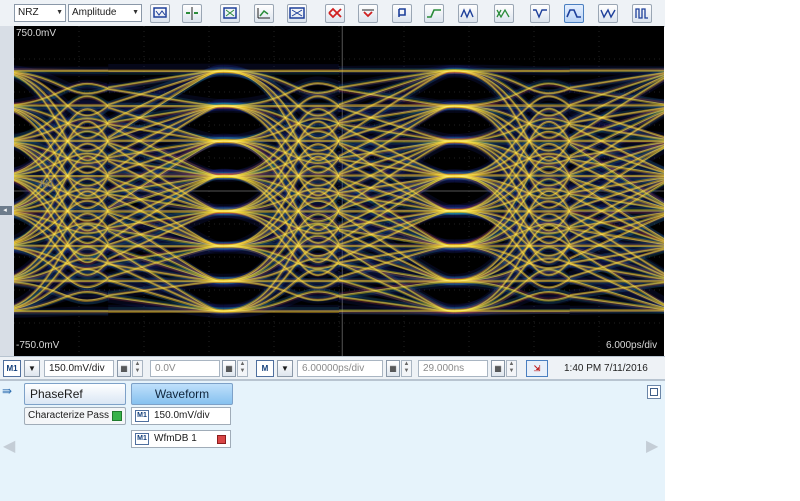 The width and height of the screenshot is (800, 501). I want to click on waveform-label: Waveform, so click(182, 394).